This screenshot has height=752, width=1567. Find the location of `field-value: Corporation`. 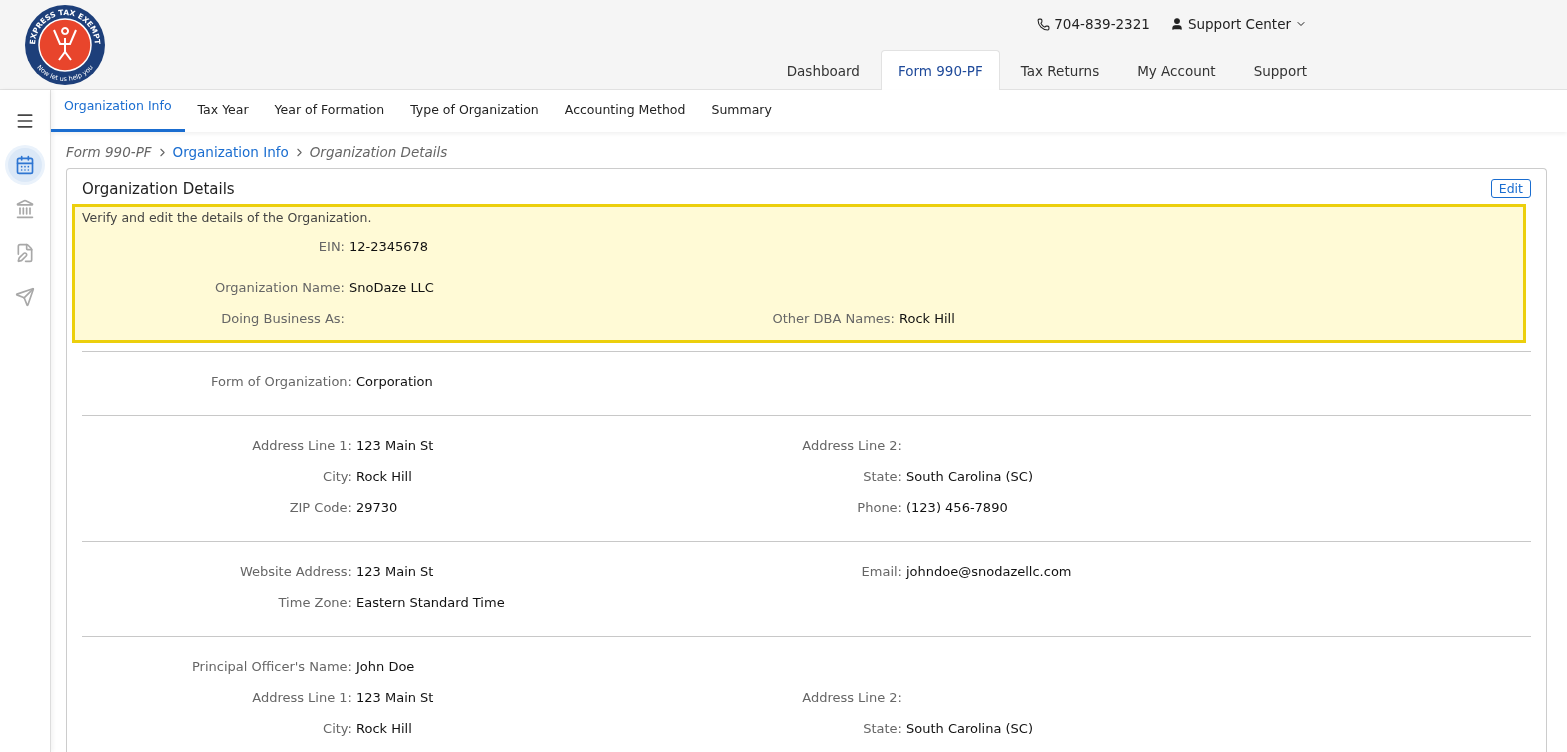

field-value: Corporation is located at coordinates (394, 381).